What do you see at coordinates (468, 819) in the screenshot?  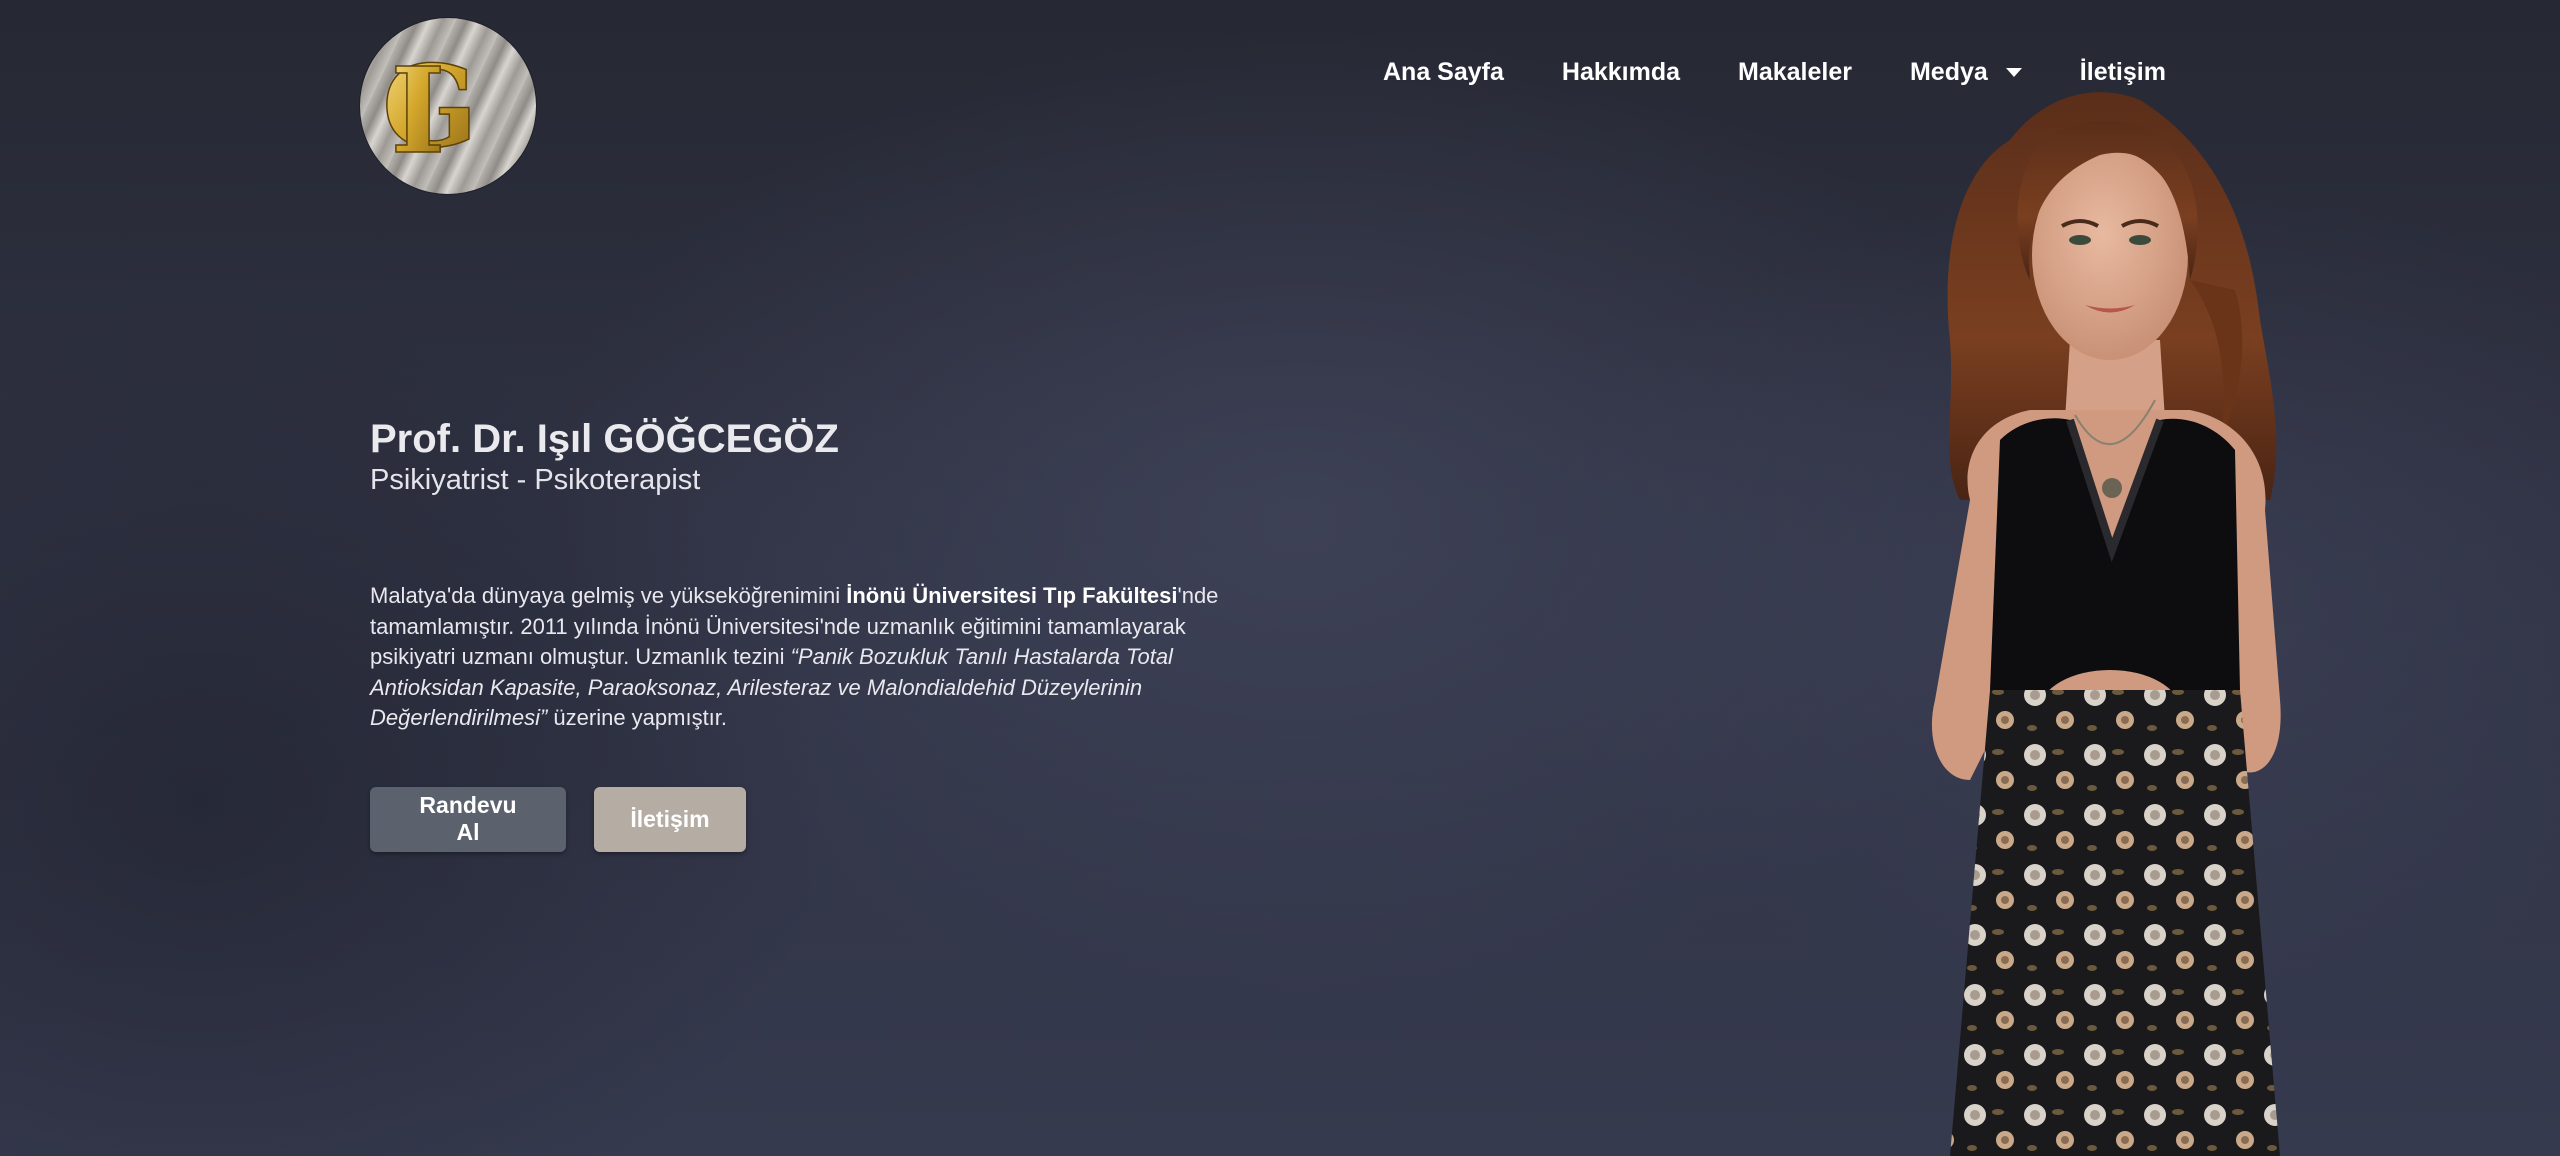 I see `appointment-button: Randevu Al` at bounding box center [468, 819].